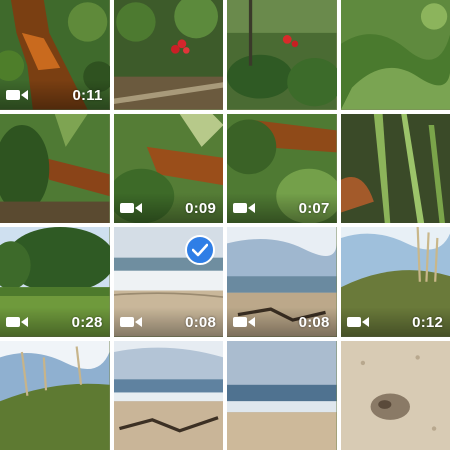  What do you see at coordinates (314, 208) in the screenshot?
I see `video-duration: 0:07` at bounding box center [314, 208].